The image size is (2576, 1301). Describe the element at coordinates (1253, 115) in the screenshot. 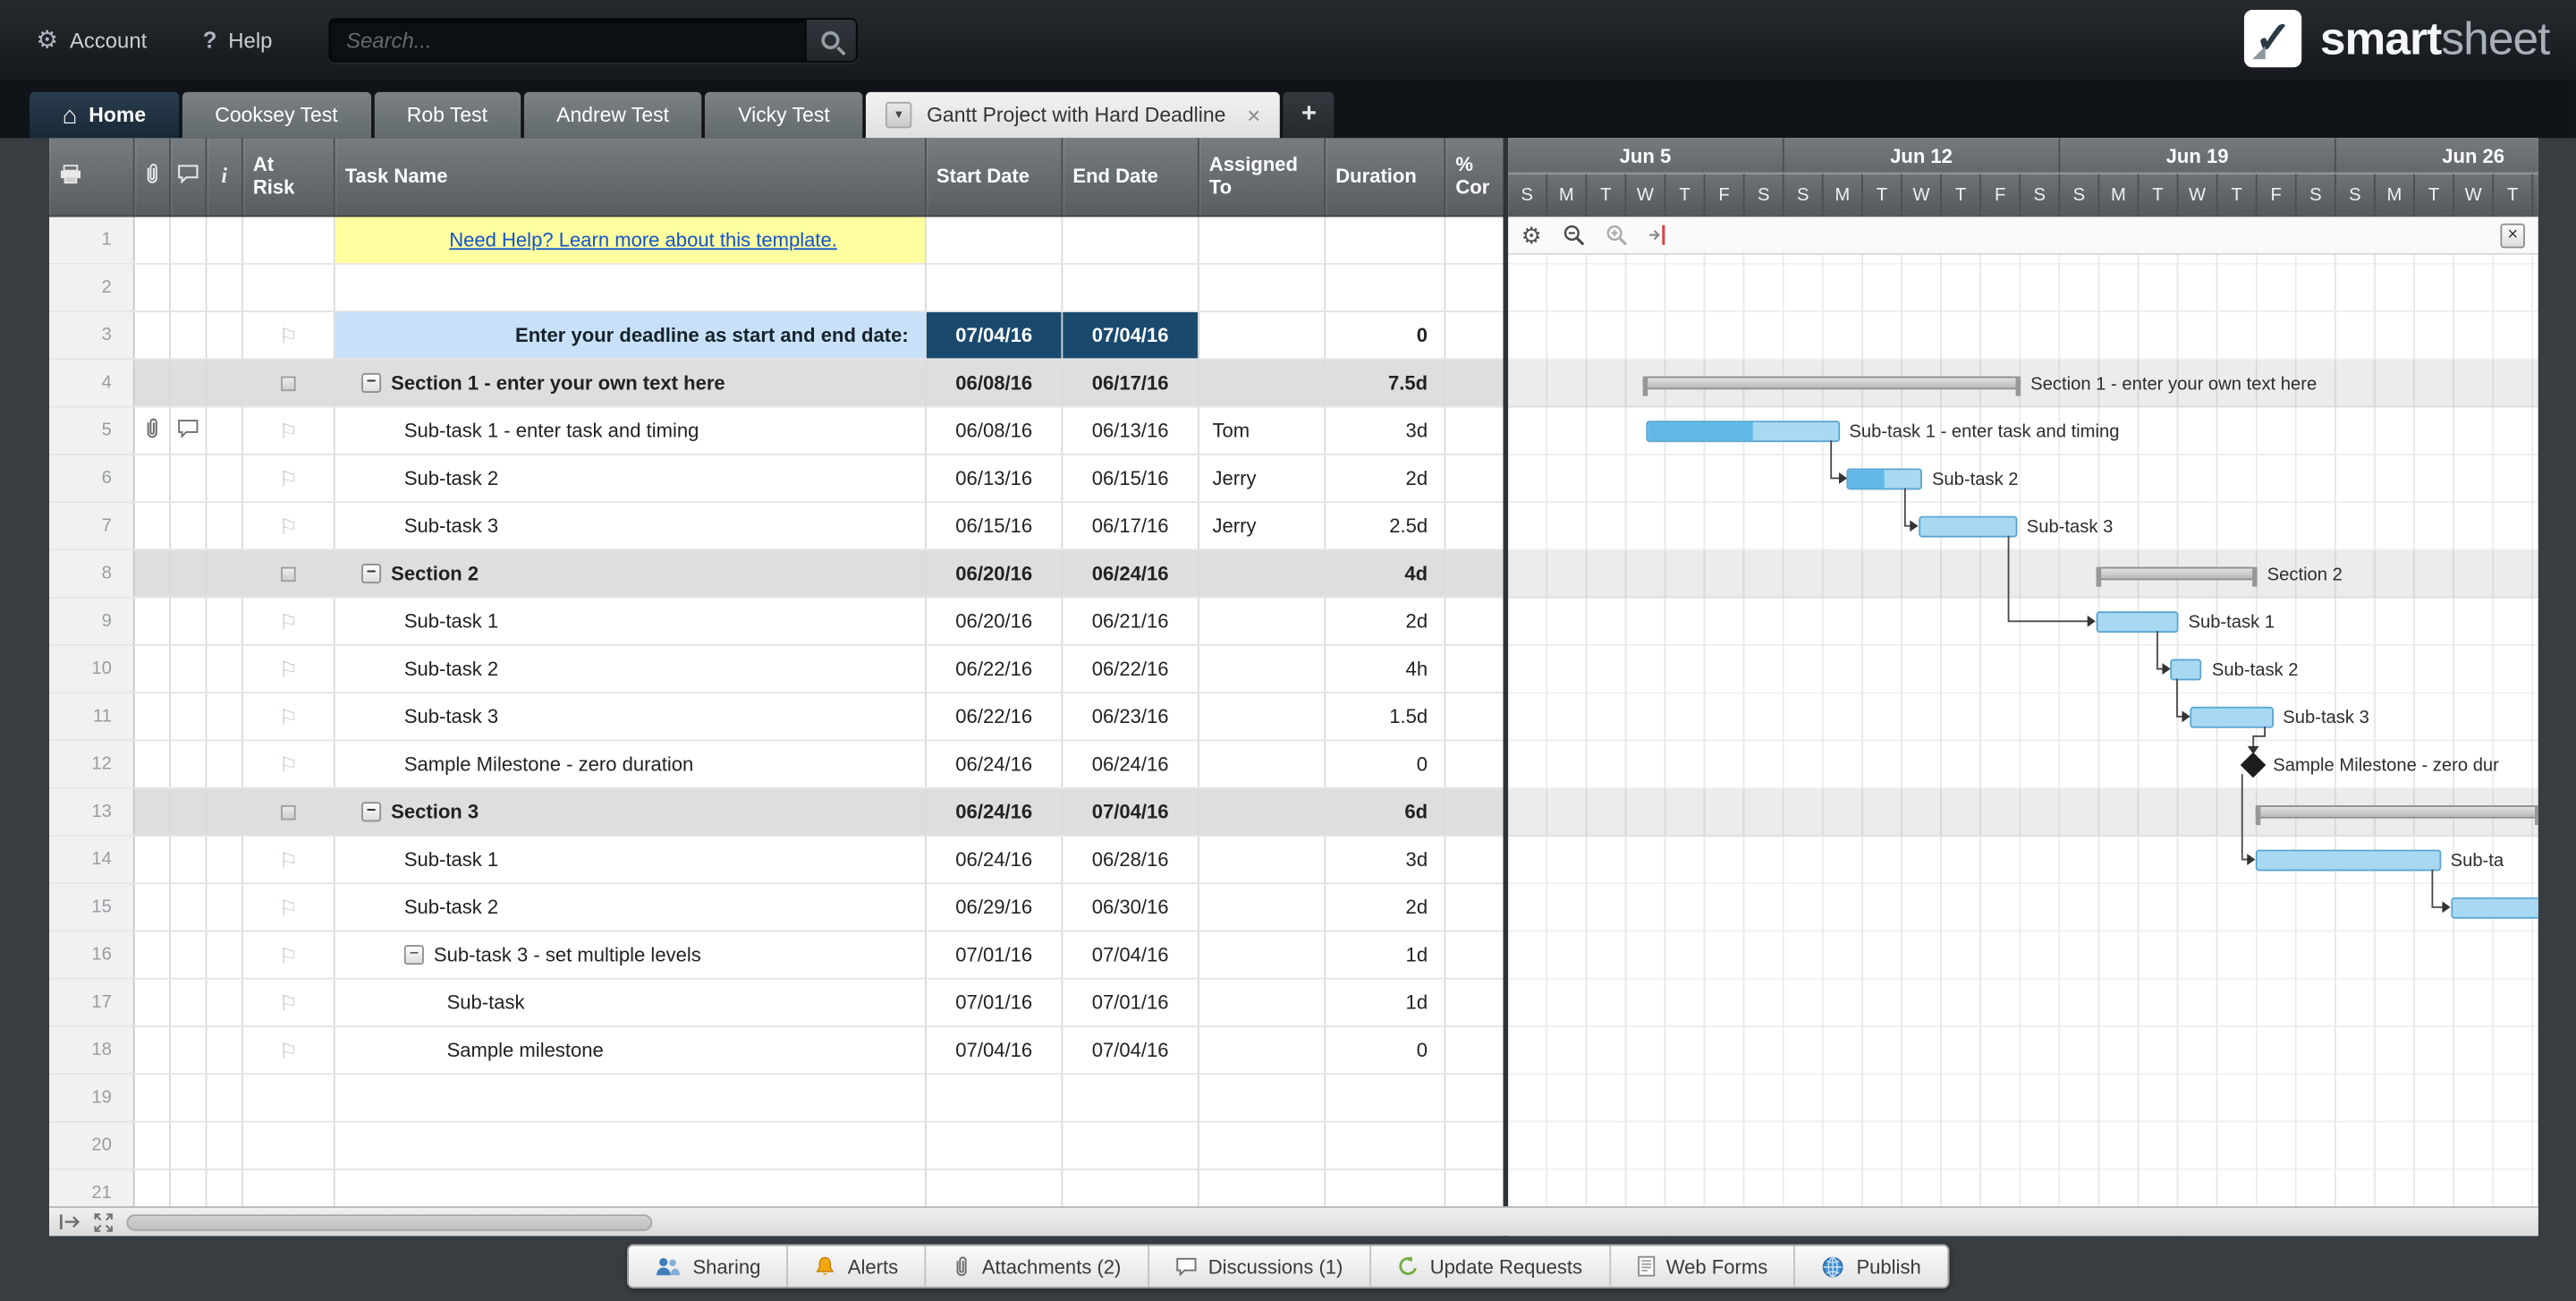

I see `tab-close-icon: ×` at that location.